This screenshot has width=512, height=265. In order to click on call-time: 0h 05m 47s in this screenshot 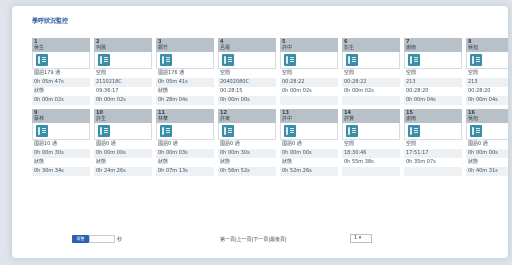, I will do `click(61, 82)`.